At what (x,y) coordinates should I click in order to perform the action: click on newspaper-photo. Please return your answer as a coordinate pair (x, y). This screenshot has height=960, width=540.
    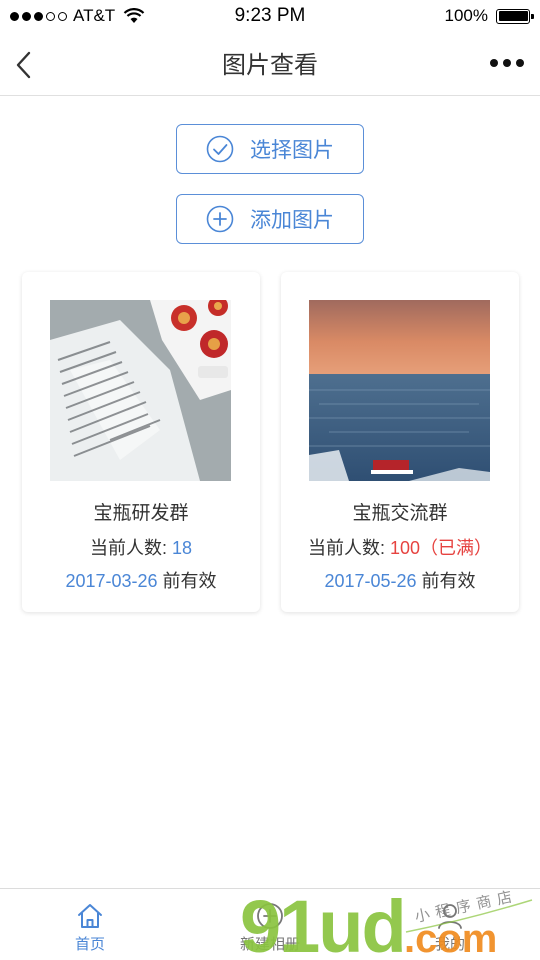
    Looking at the image, I should click on (140, 390).